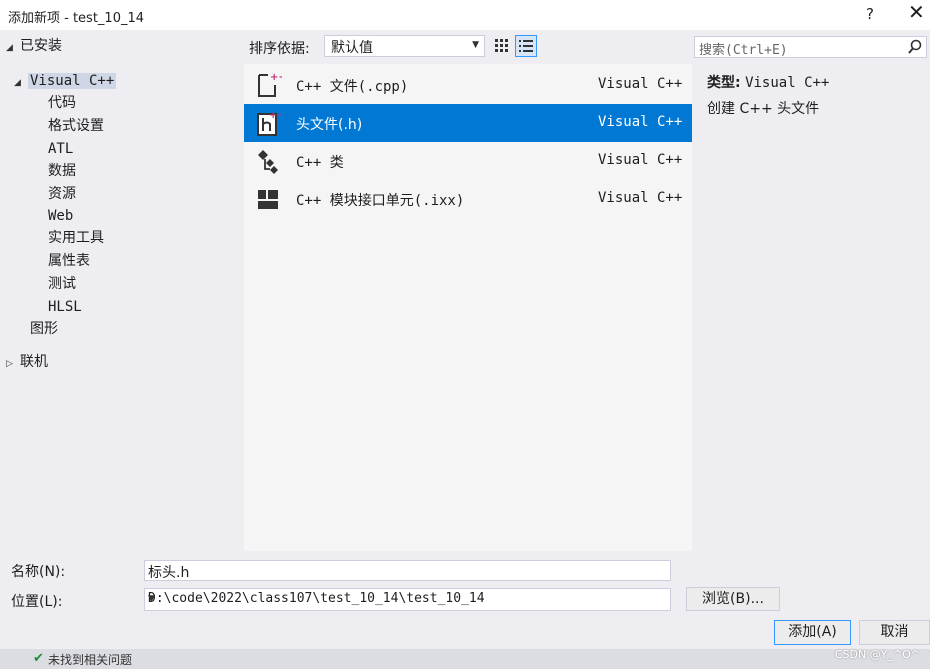 This screenshot has width=930, height=669. Describe the element at coordinates (502, 46) in the screenshot. I see `grid-view-icon` at that location.